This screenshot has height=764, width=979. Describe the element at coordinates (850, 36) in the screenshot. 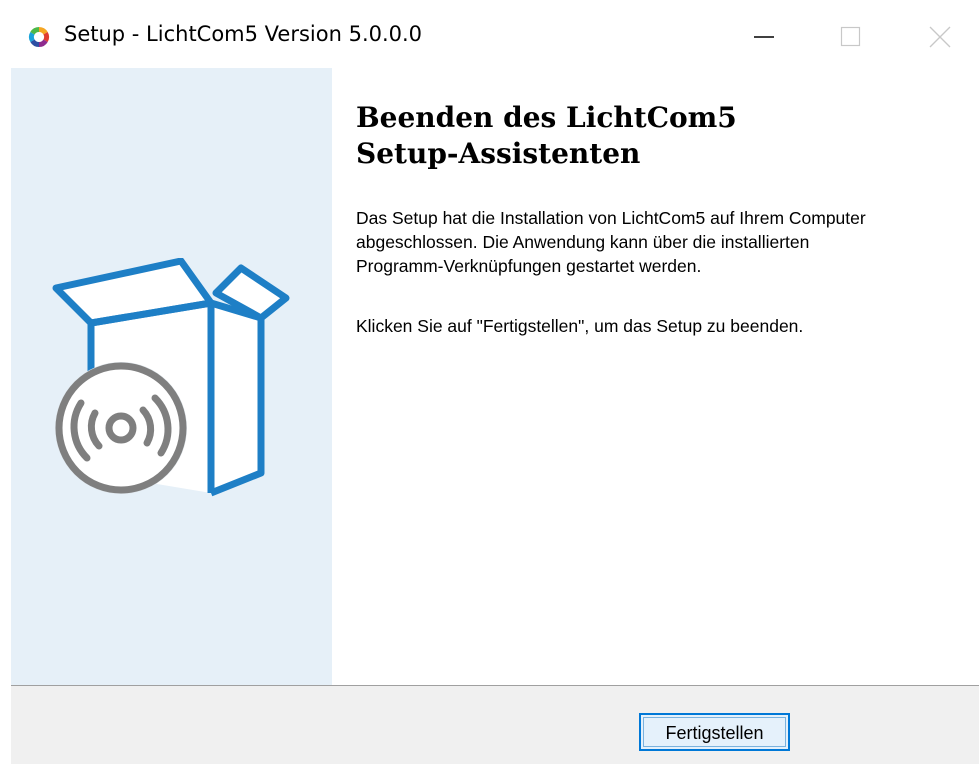

I see `maximize-icon` at that location.